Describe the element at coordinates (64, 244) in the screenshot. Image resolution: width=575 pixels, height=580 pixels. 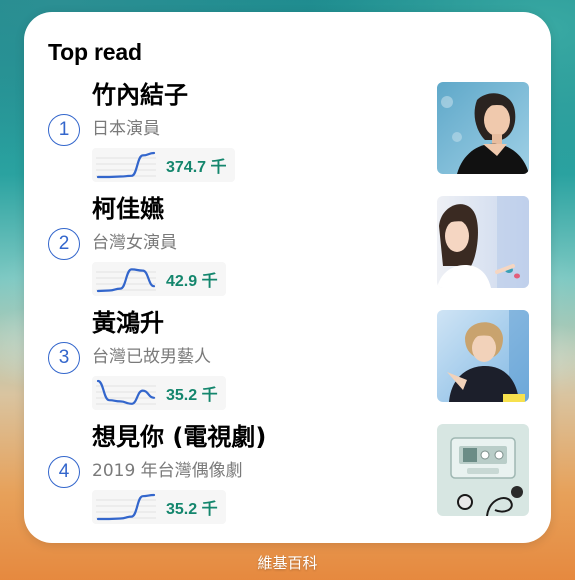
I see `rank-badge: 2` at that location.